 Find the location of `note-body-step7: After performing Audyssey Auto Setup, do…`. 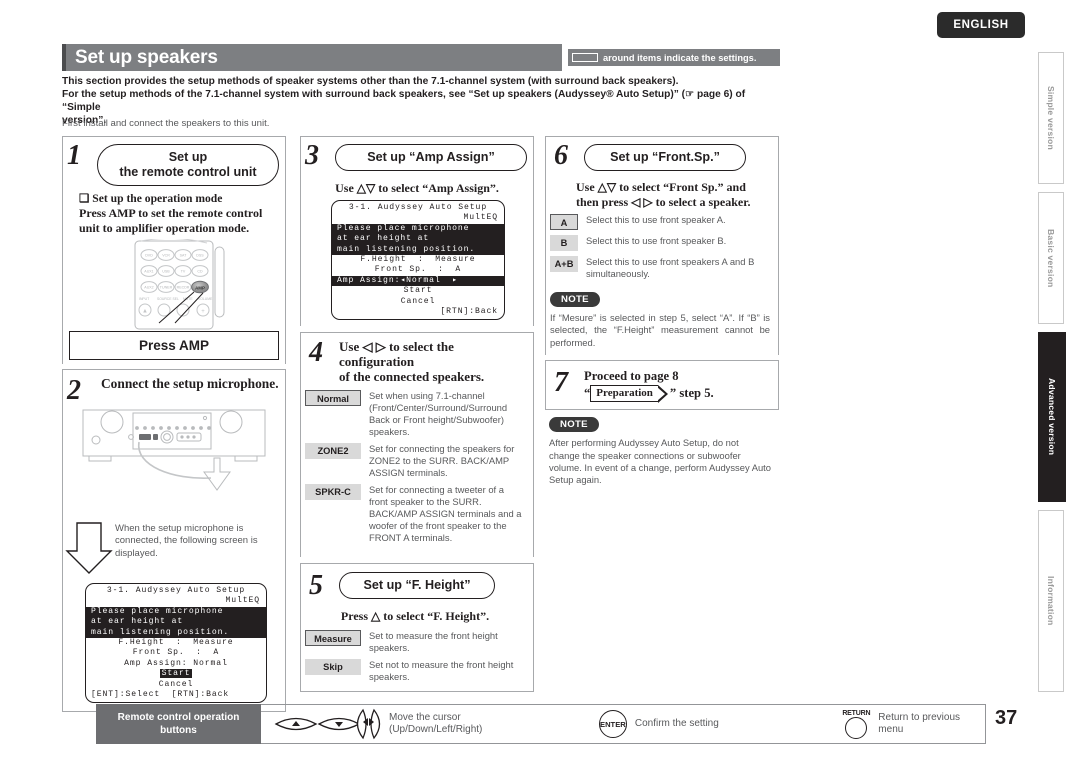

note-body-step7: After performing Audyssey Auto Setup, do… is located at coordinates (660, 461).